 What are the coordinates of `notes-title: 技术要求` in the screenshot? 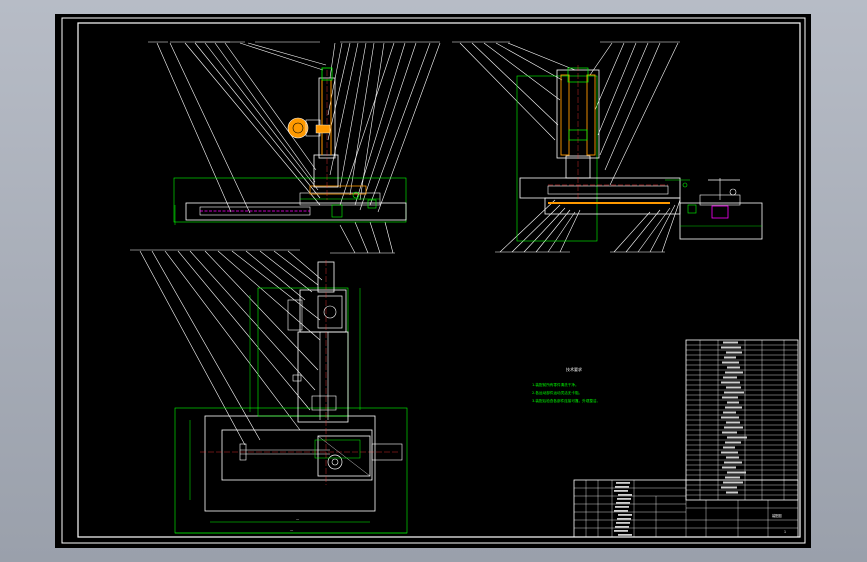 It's located at (574, 369).